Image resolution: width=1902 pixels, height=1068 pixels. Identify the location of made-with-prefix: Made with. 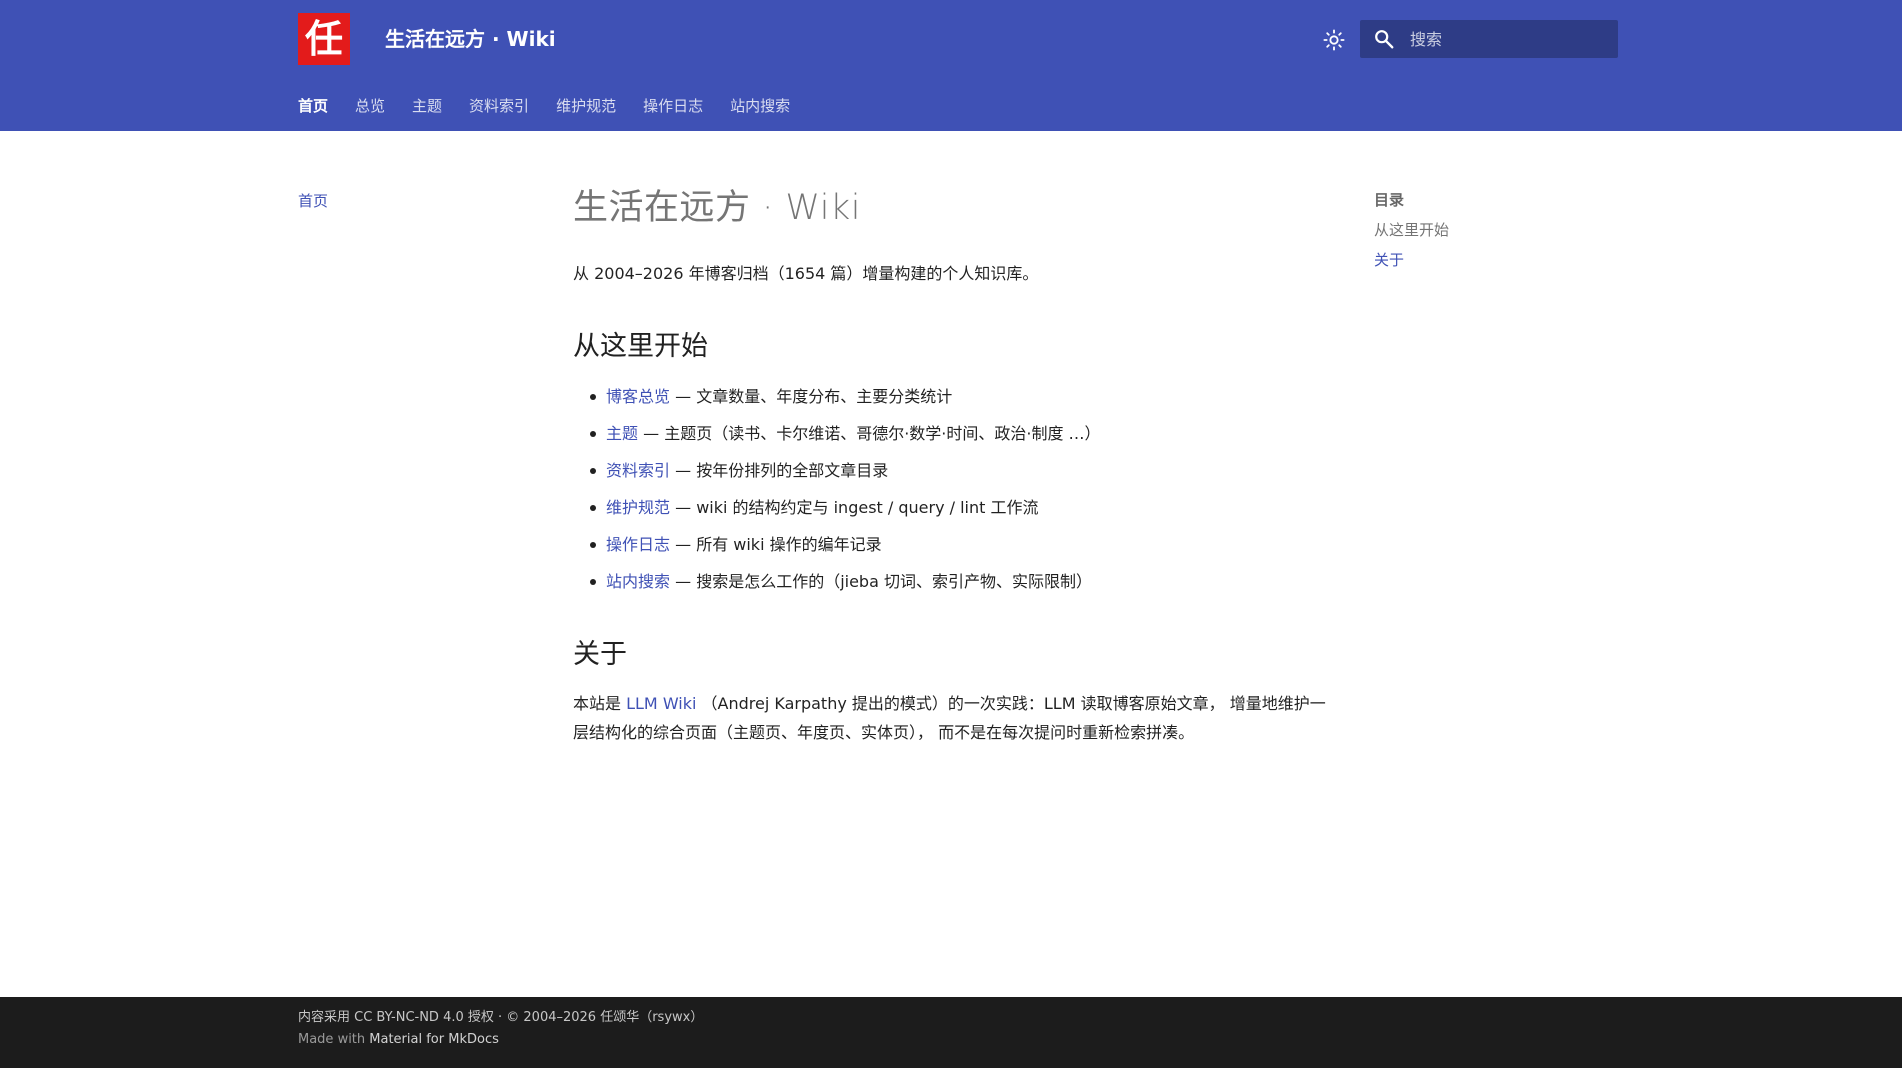
(334, 1039).